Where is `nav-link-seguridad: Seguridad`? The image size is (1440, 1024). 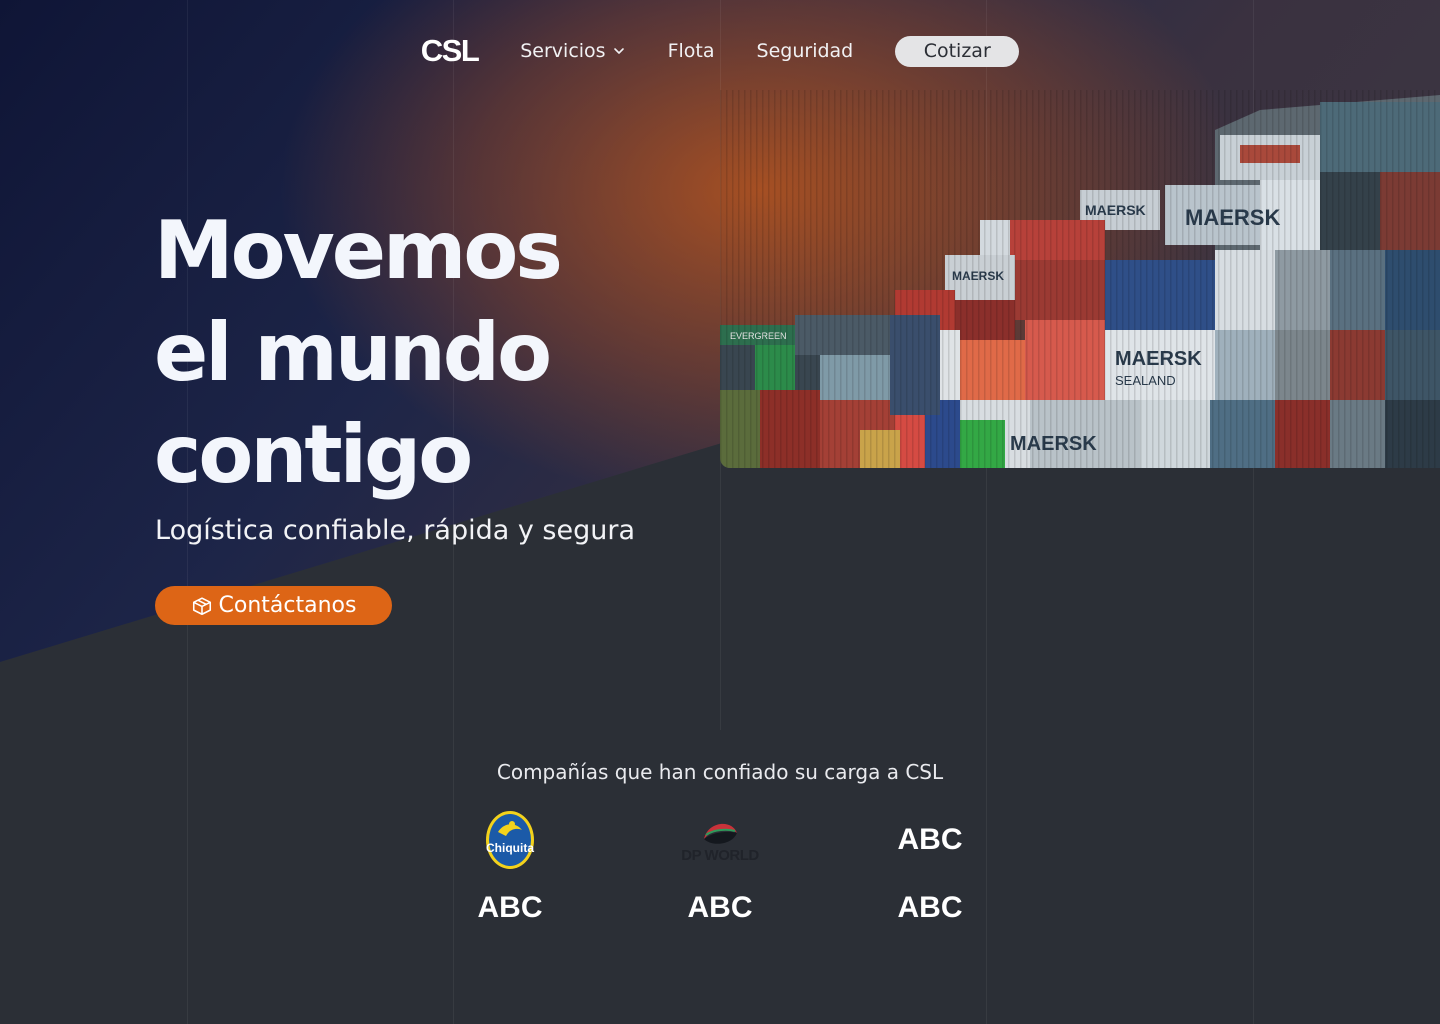
nav-link-seguridad: Seguridad is located at coordinates (805, 51).